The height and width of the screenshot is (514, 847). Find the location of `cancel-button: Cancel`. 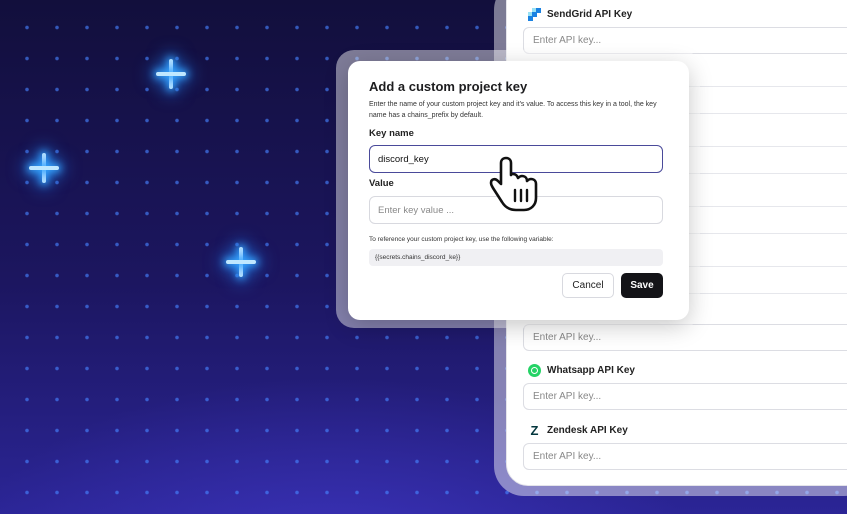

cancel-button: Cancel is located at coordinates (588, 285).